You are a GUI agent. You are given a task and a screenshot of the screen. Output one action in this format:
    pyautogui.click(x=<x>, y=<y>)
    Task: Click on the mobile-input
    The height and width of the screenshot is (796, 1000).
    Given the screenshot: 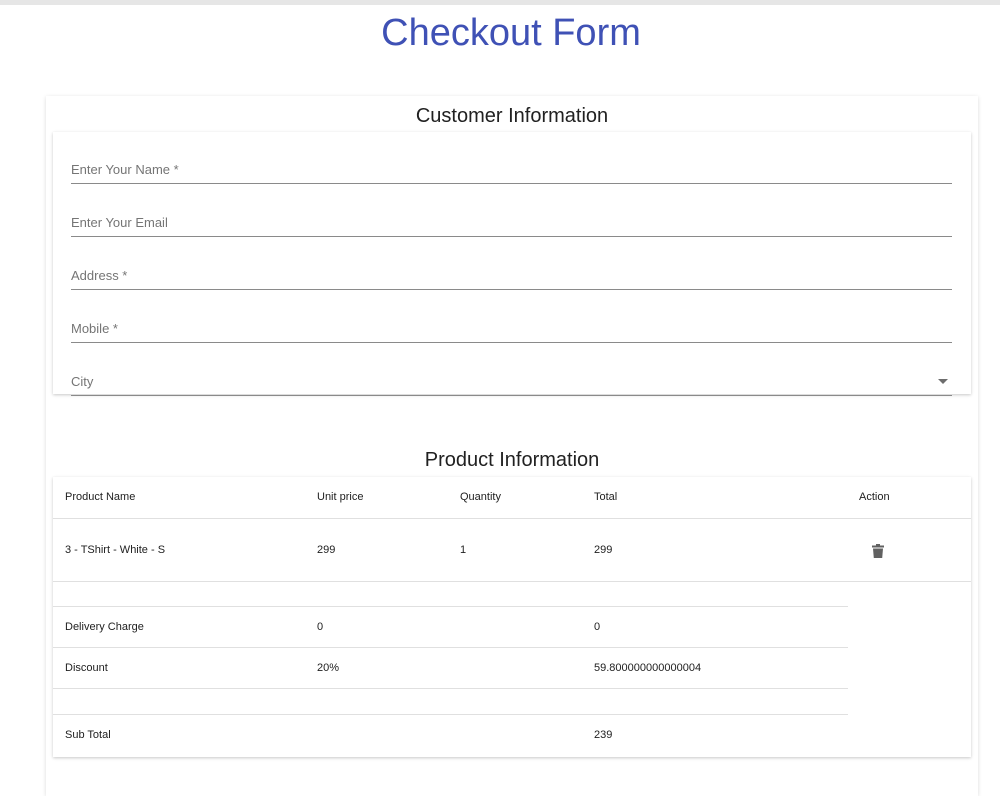 What is the action you would take?
    pyautogui.click(x=501, y=328)
    